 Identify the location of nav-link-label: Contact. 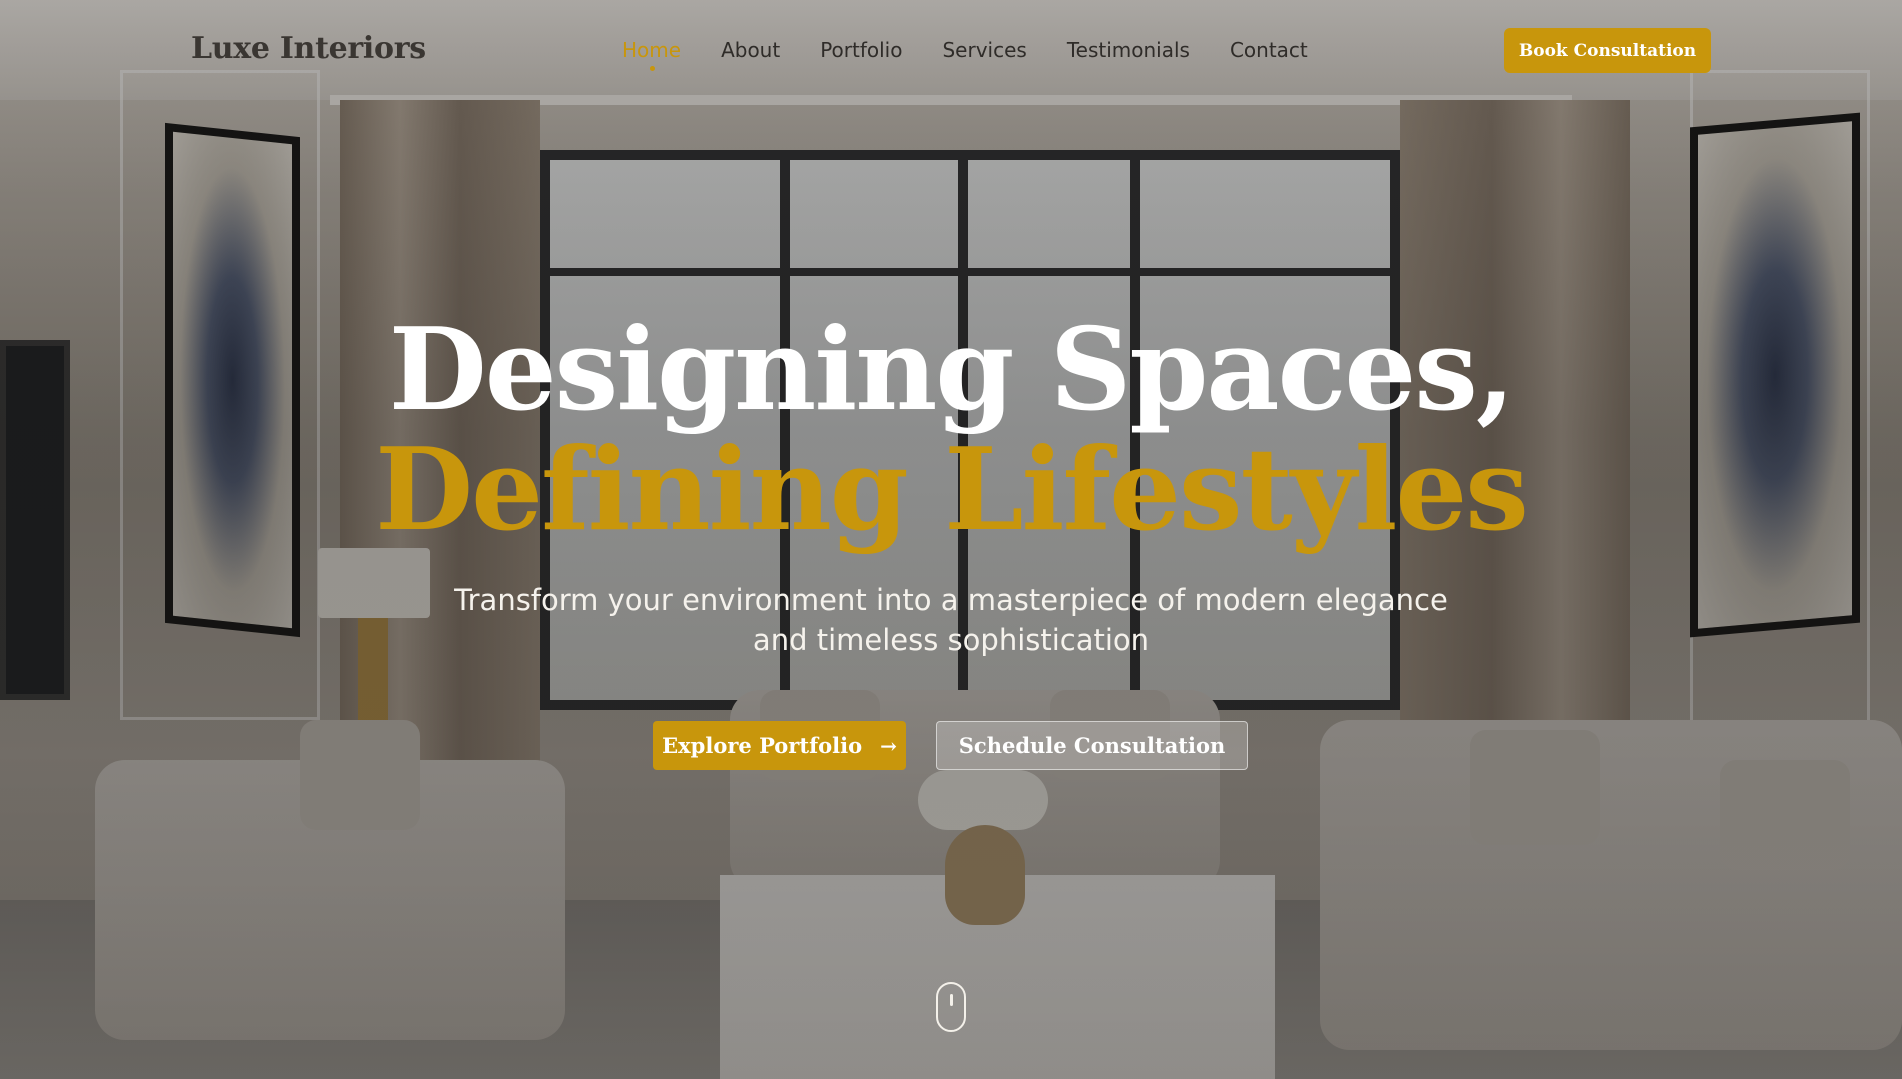
(1268, 50).